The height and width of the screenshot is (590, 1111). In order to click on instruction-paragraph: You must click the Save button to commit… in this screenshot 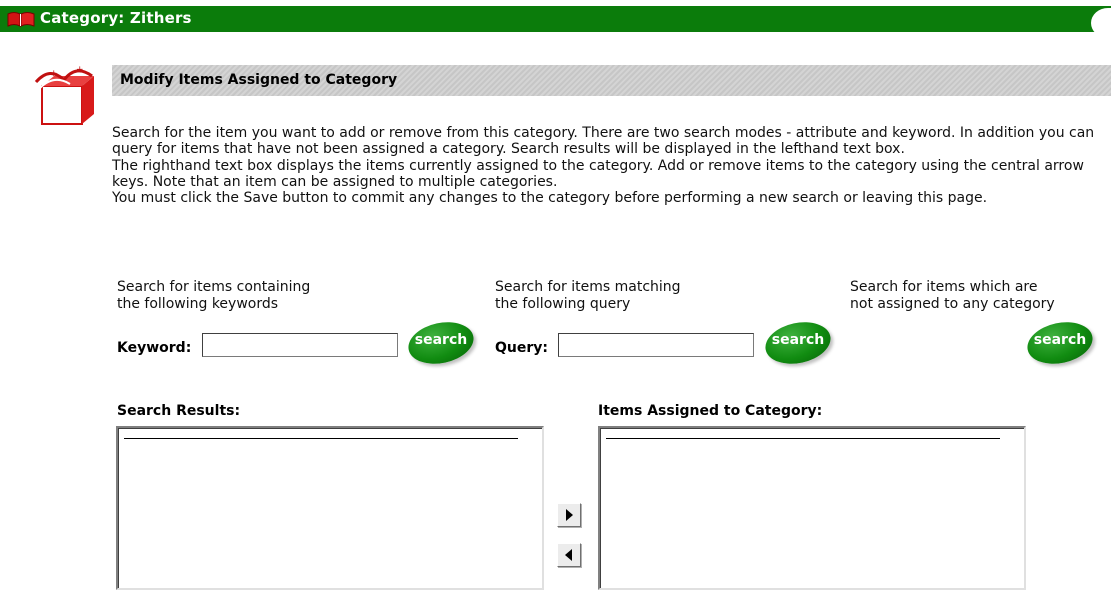, I will do `click(550, 198)`.